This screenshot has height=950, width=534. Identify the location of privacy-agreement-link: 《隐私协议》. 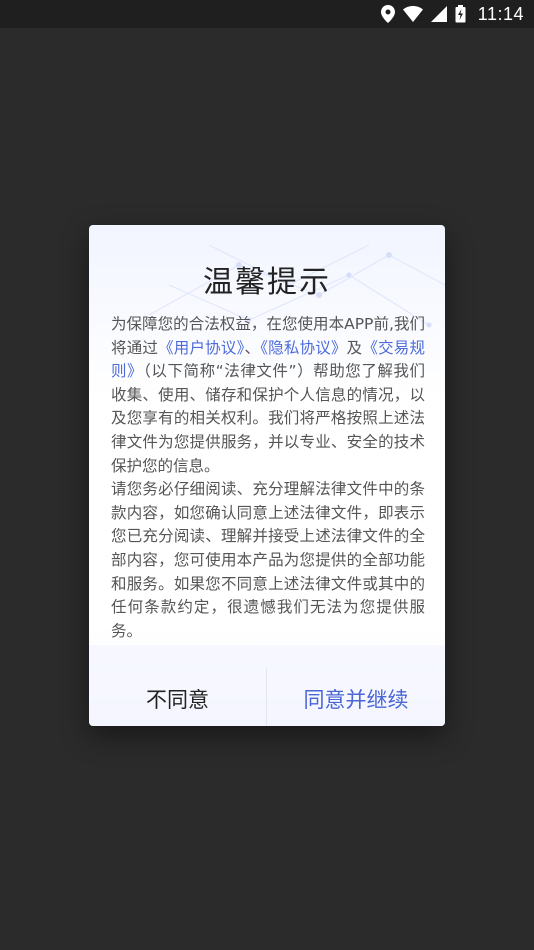
(303, 348).